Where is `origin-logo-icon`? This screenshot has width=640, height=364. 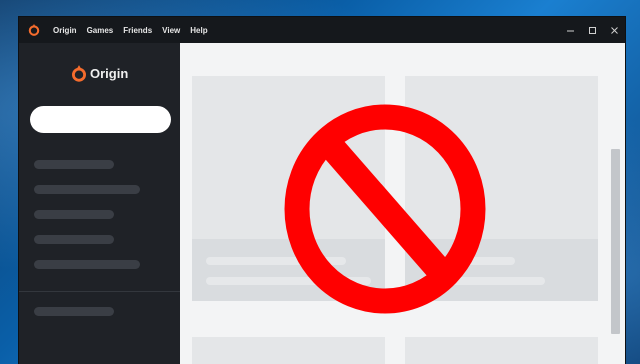
origin-logo-icon is located at coordinates (34, 30).